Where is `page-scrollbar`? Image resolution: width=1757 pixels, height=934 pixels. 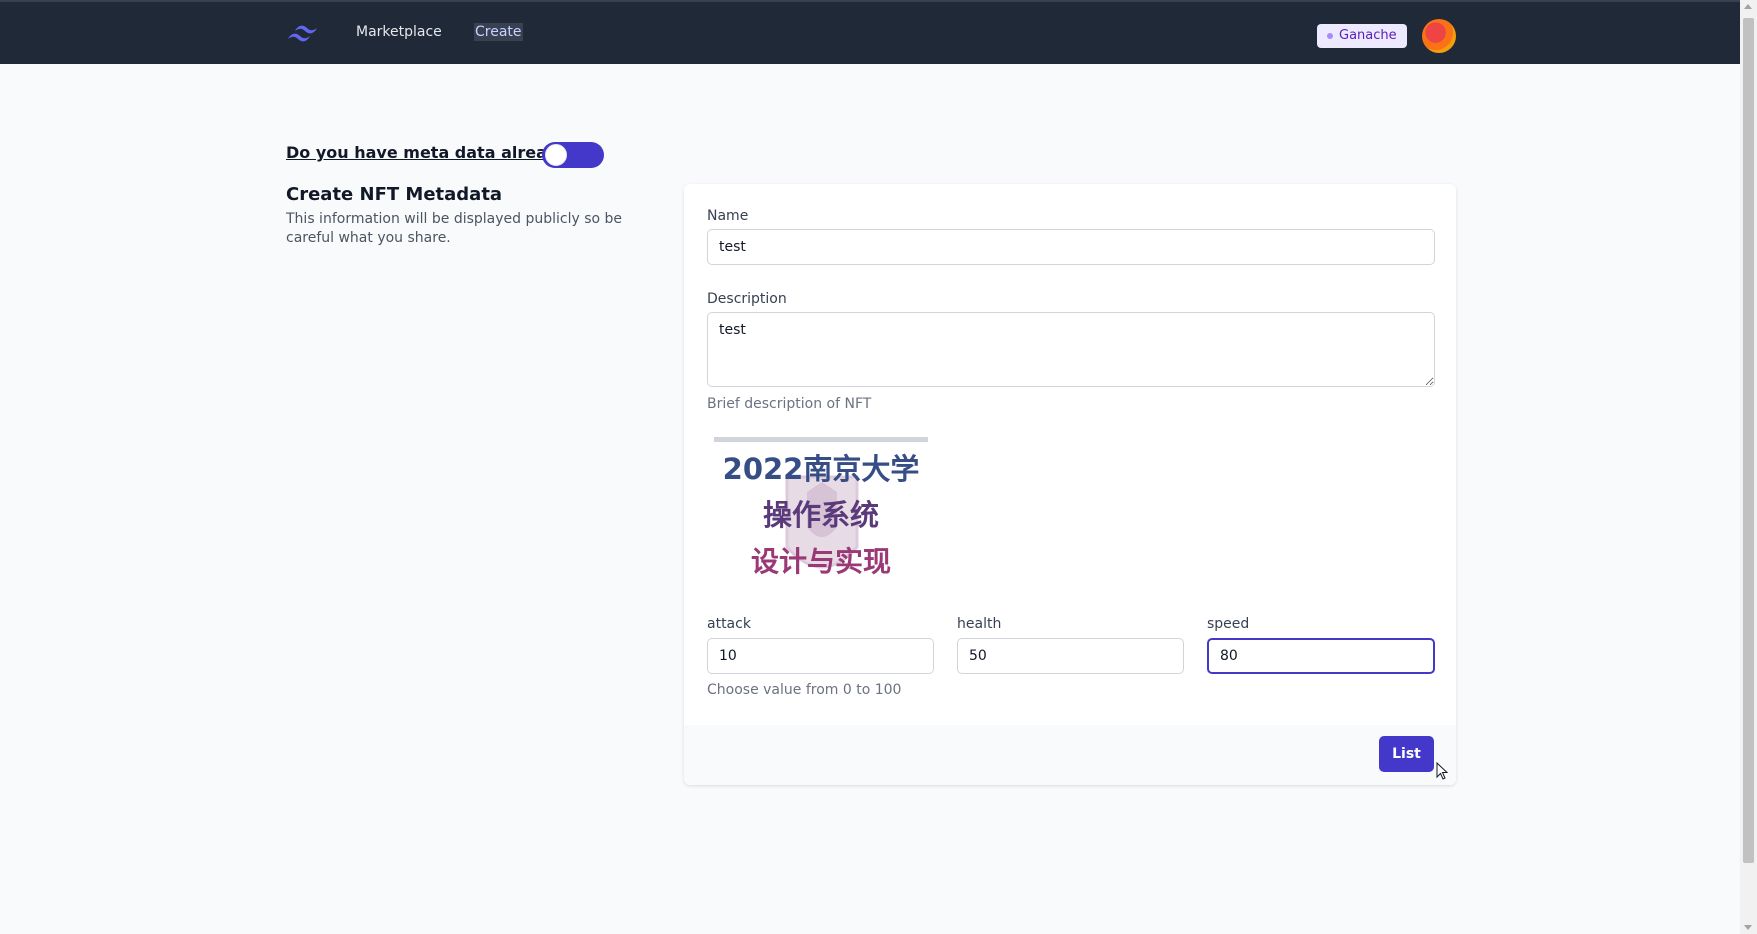 page-scrollbar is located at coordinates (1748, 467).